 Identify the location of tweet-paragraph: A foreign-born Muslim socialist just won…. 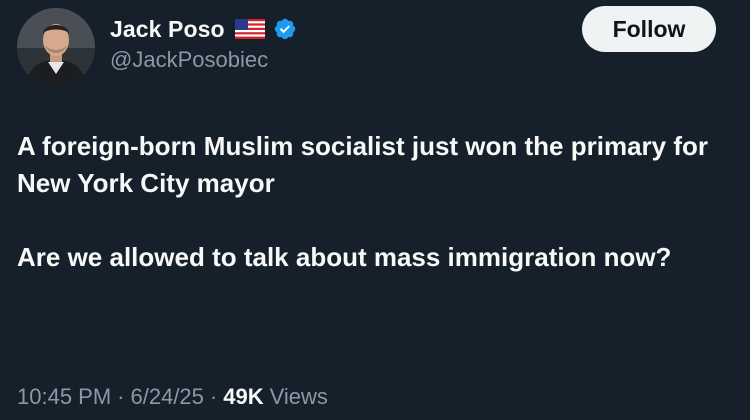
(362, 164).